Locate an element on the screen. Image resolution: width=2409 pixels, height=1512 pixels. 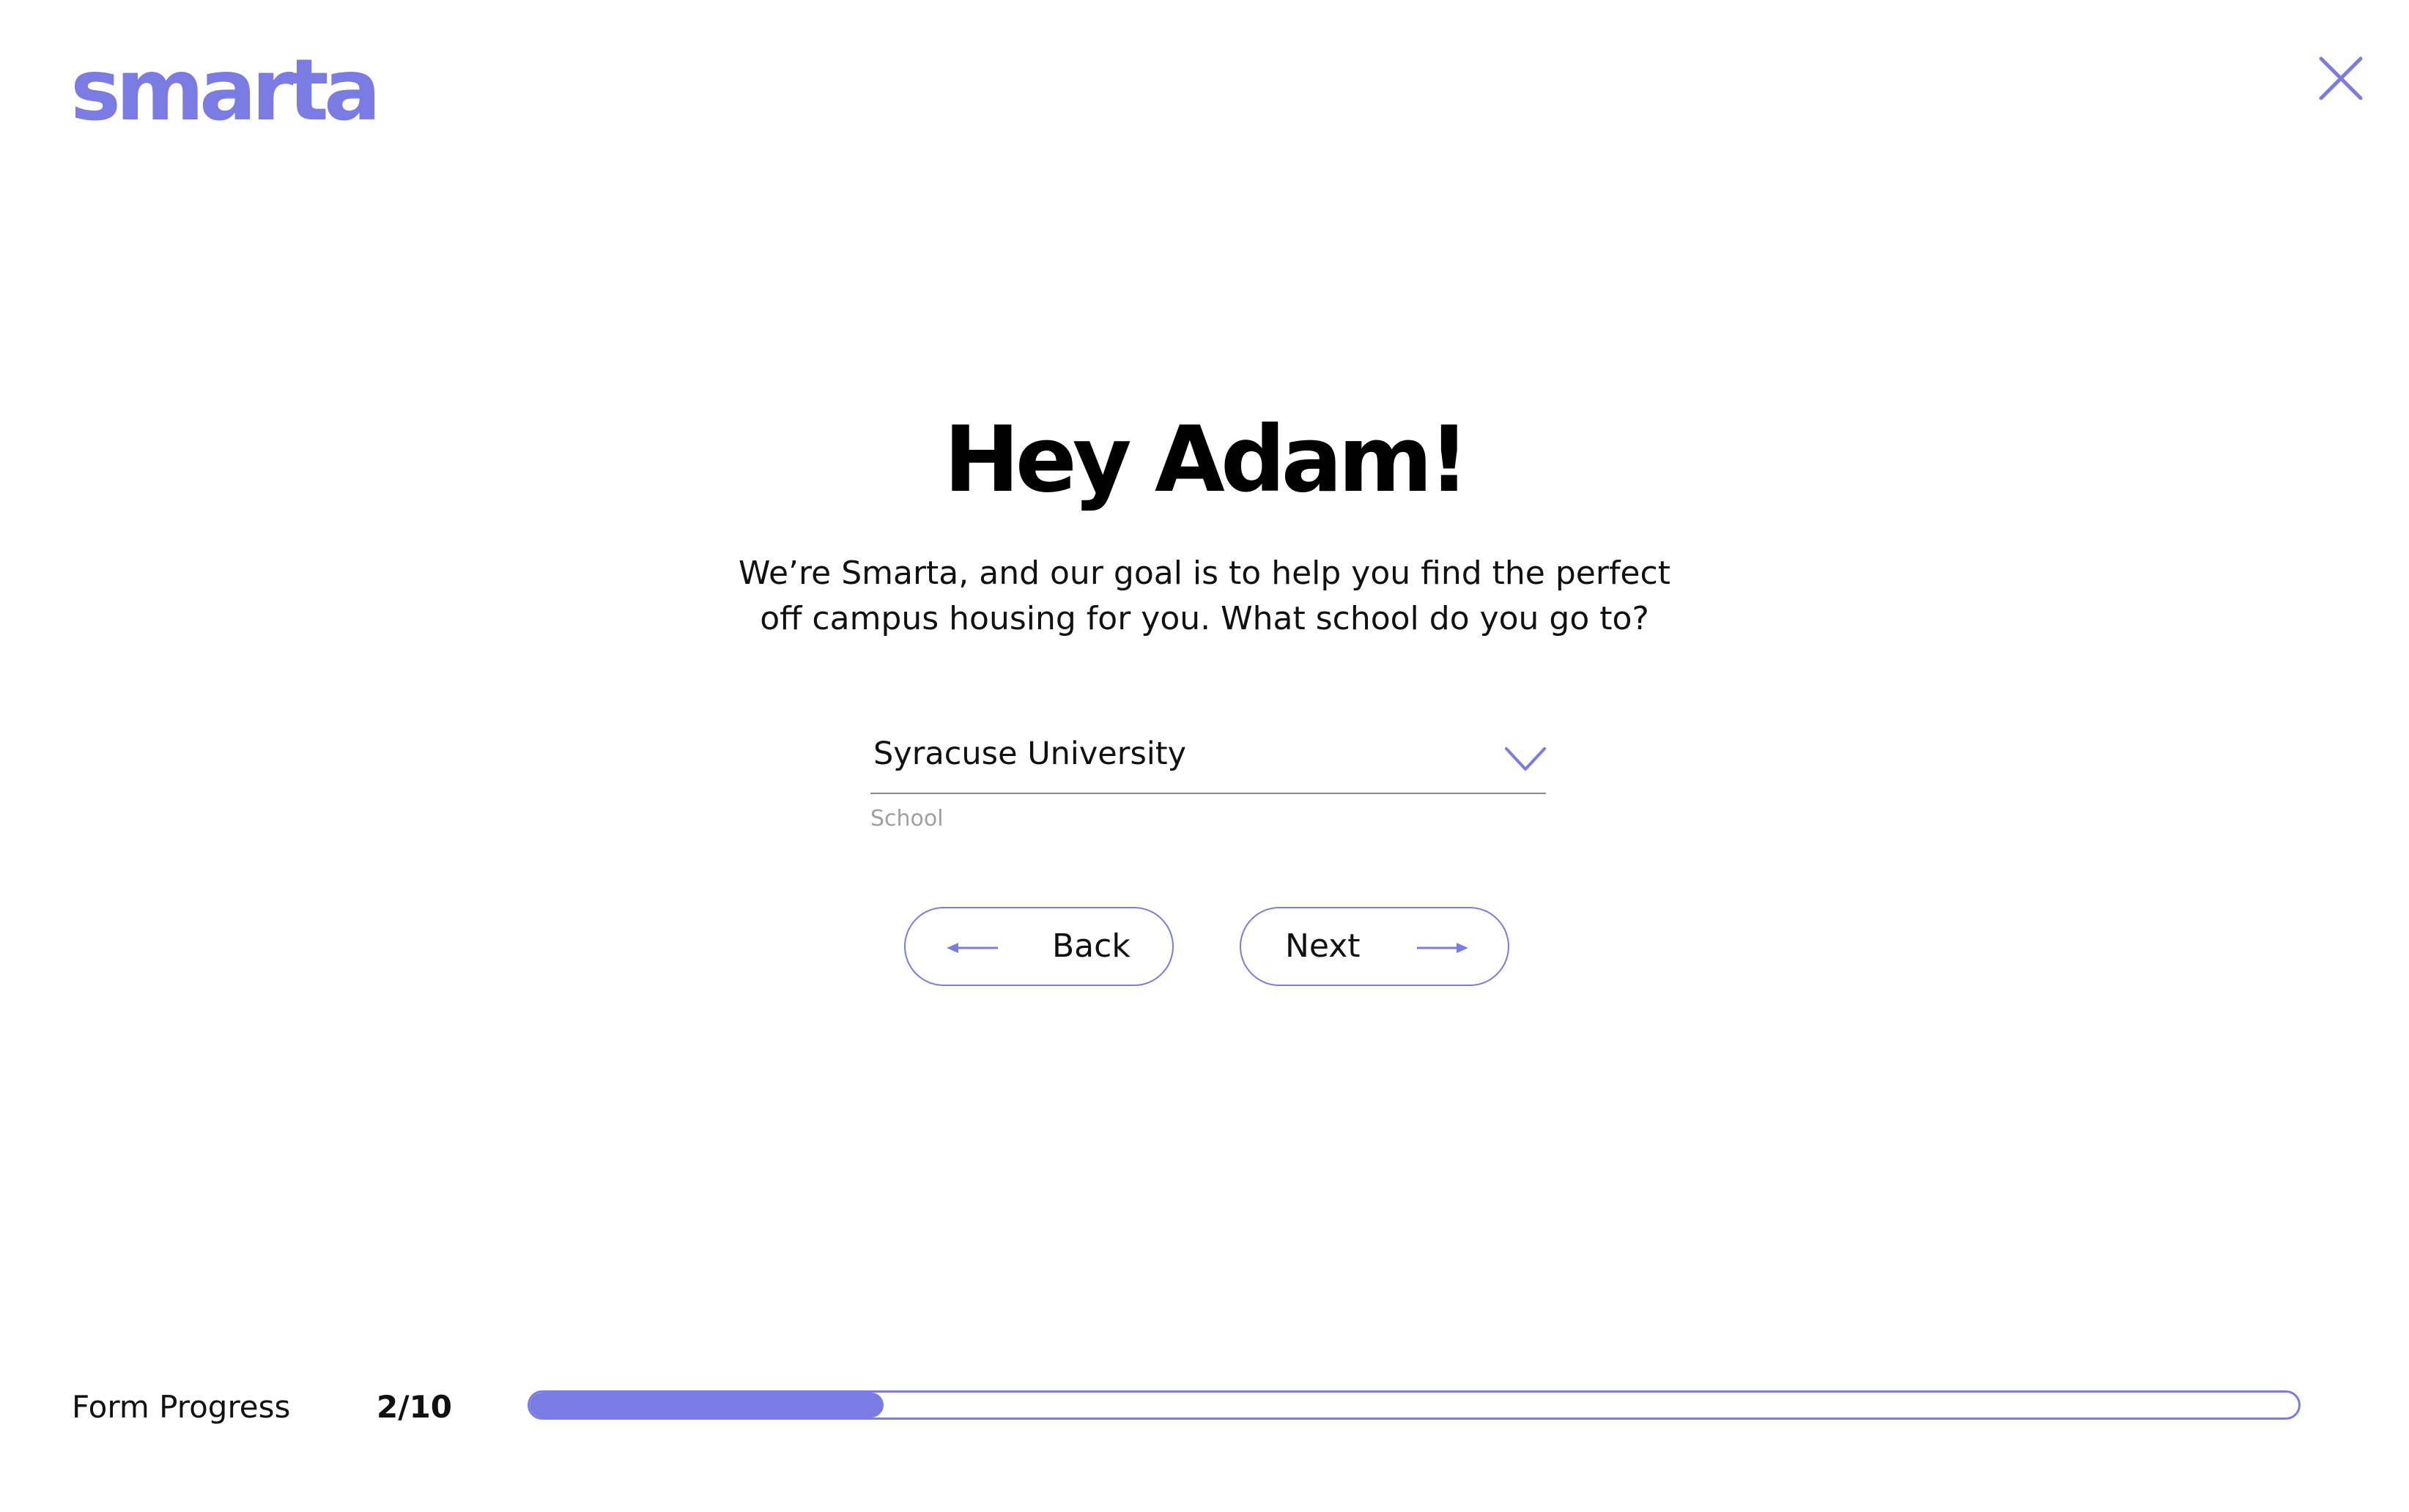
school-select-caption: School is located at coordinates (907, 818).